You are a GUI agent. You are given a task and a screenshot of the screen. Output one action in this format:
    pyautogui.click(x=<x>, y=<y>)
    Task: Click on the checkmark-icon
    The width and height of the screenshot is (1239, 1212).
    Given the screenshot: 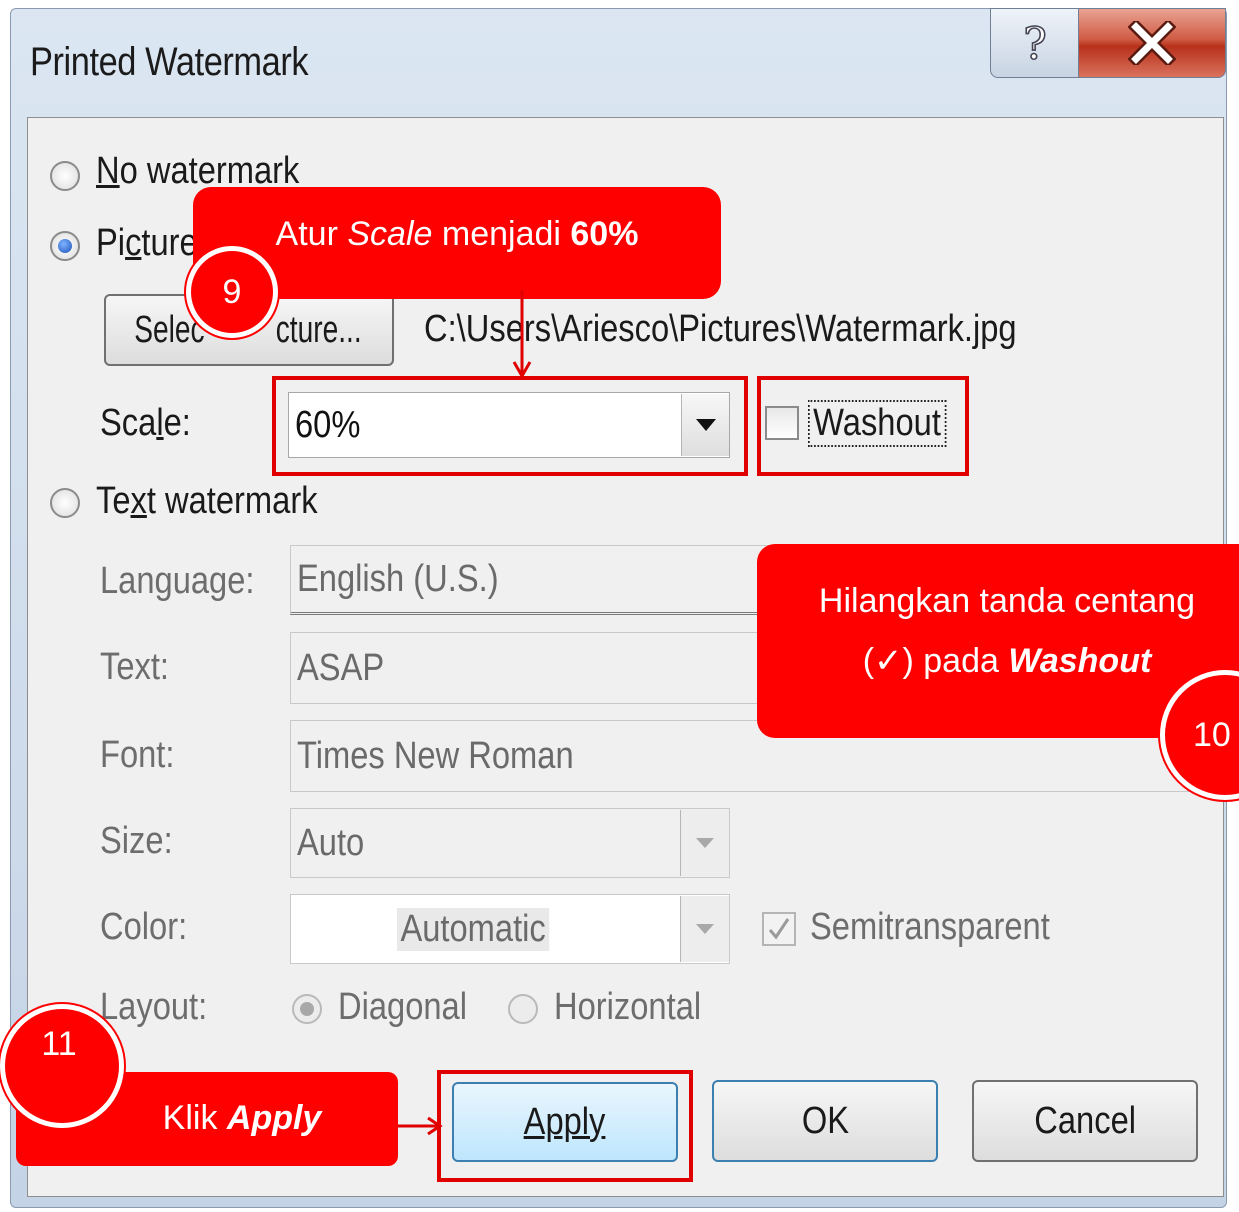 What is the action you would take?
    pyautogui.click(x=779, y=929)
    